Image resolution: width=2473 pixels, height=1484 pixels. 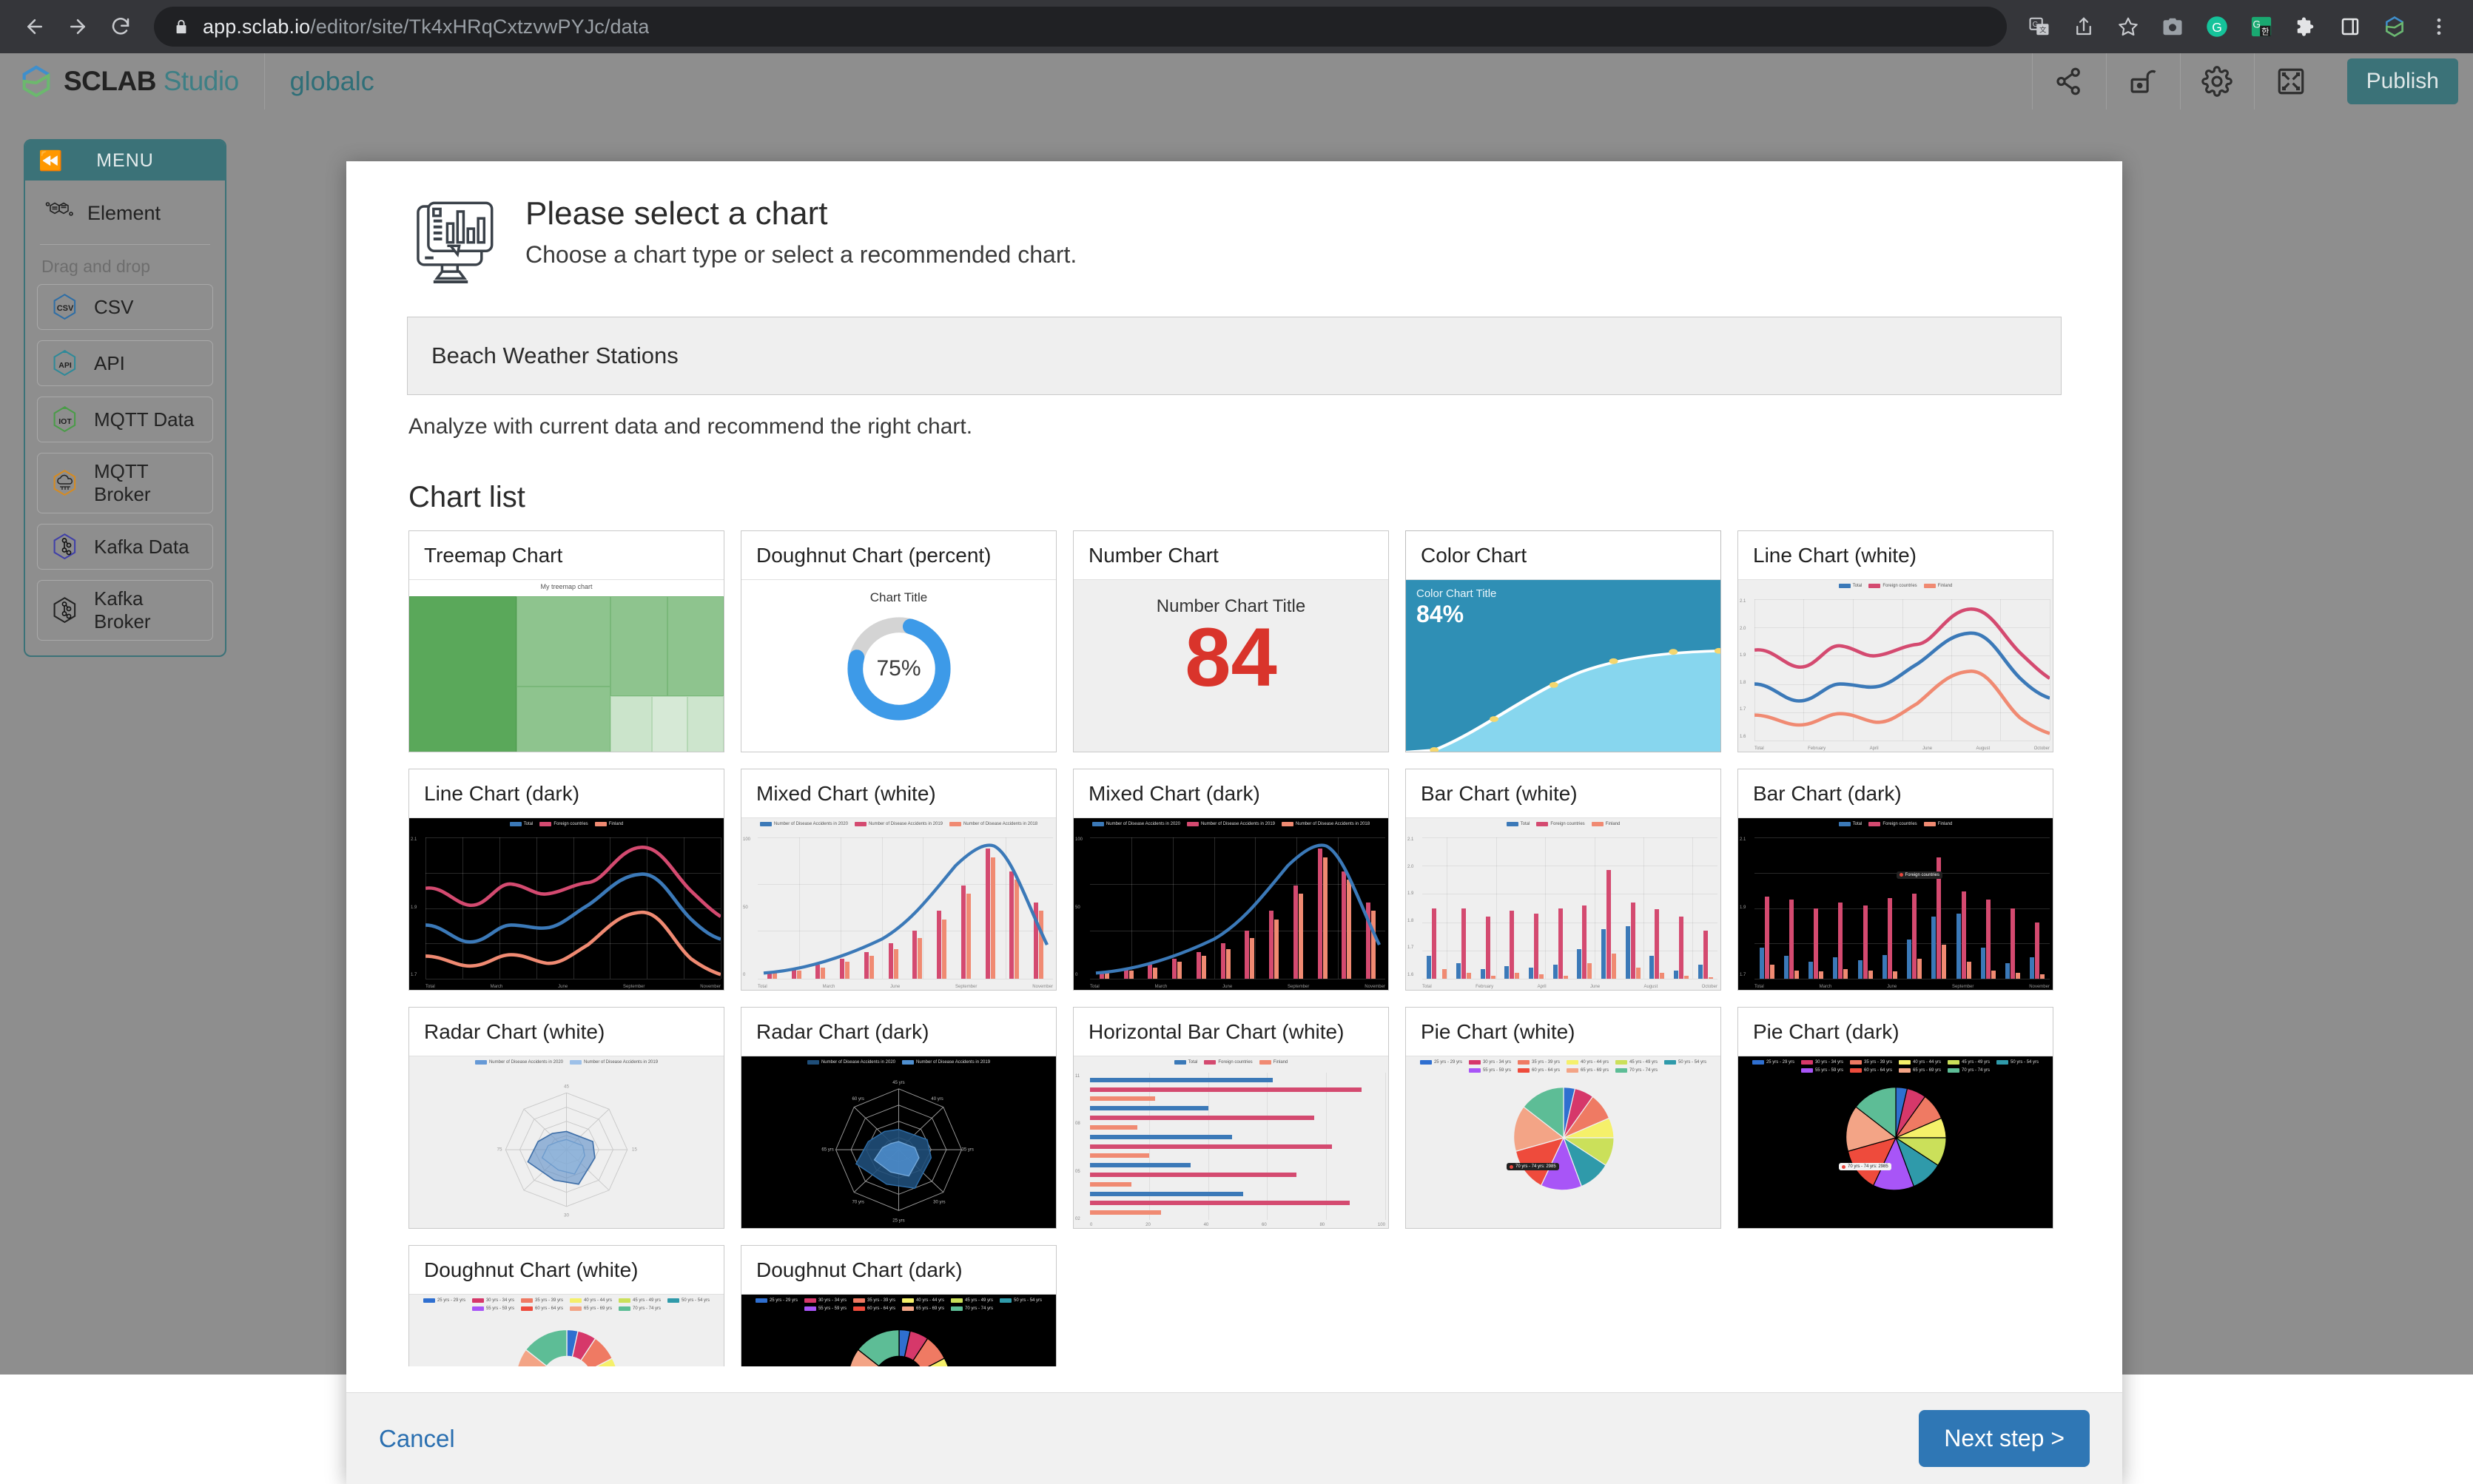 What do you see at coordinates (2261, 26) in the screenshot?
I see `korean-translate-icon: G한` at bounding box center [2261, 26].